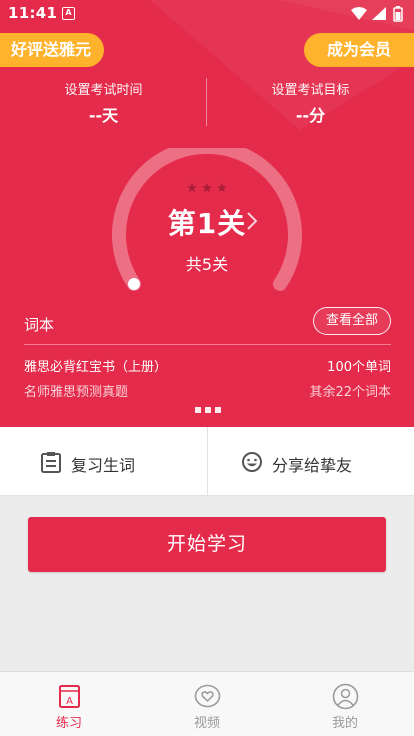  I want to click on action-row: 复习生词 分享给挚友, so click(207, 461).